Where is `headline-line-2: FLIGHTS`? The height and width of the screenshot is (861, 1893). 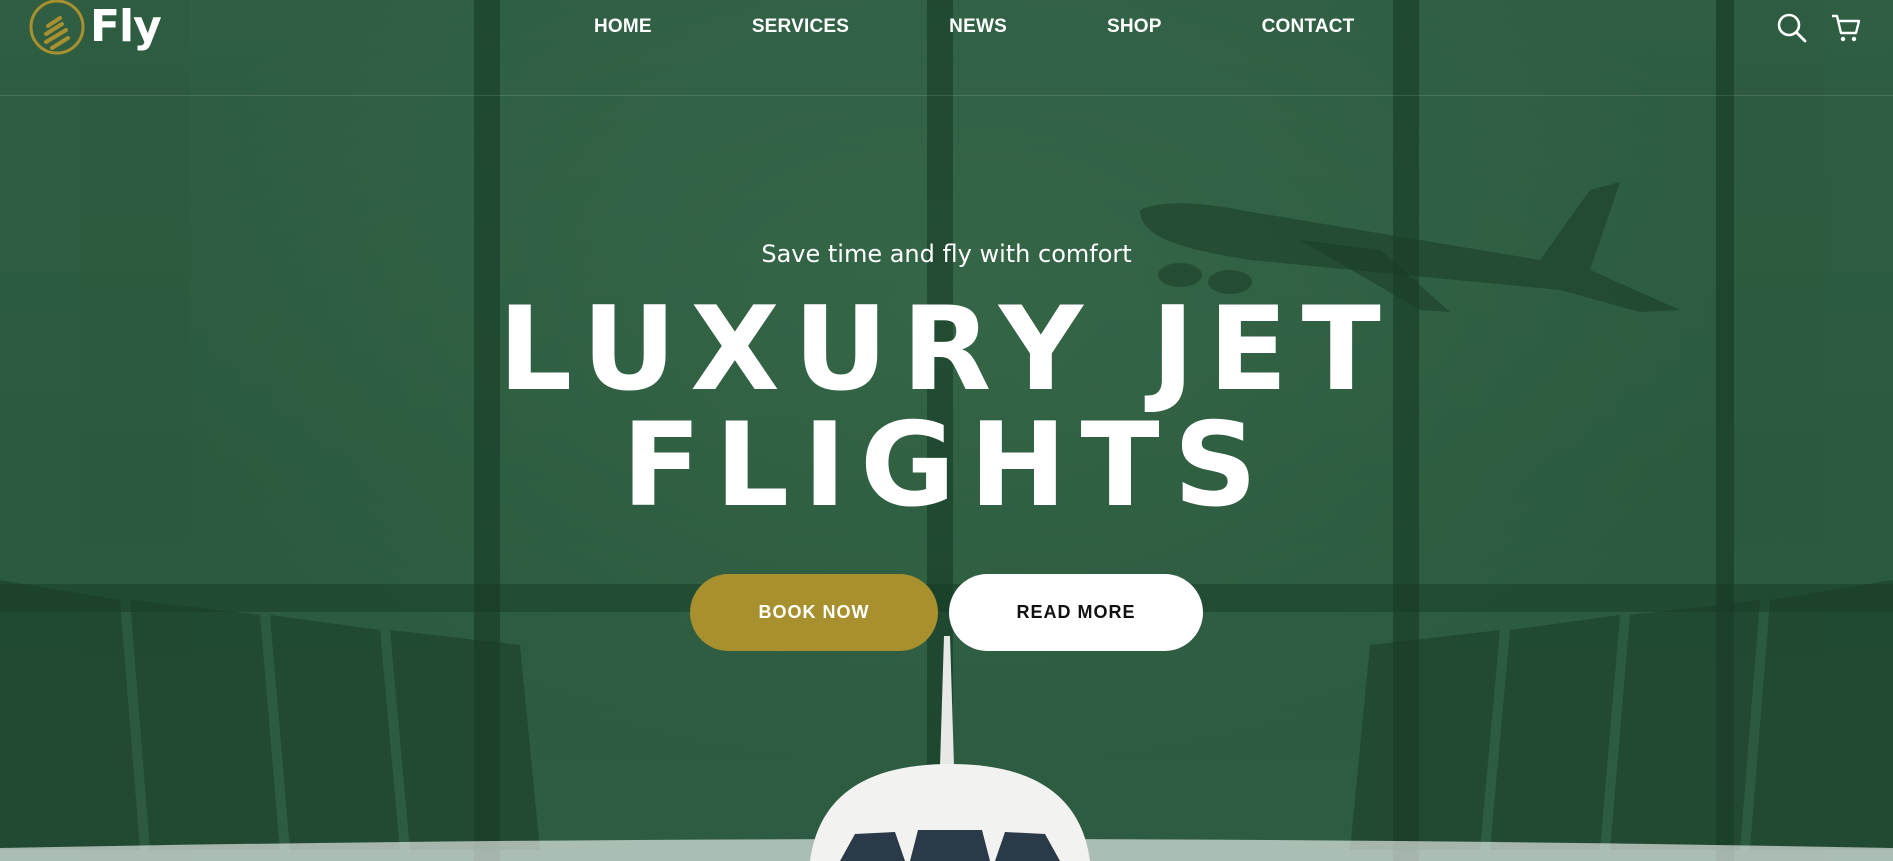 headline-line-2: FLIGHTS is located at coordinates (946, 465).